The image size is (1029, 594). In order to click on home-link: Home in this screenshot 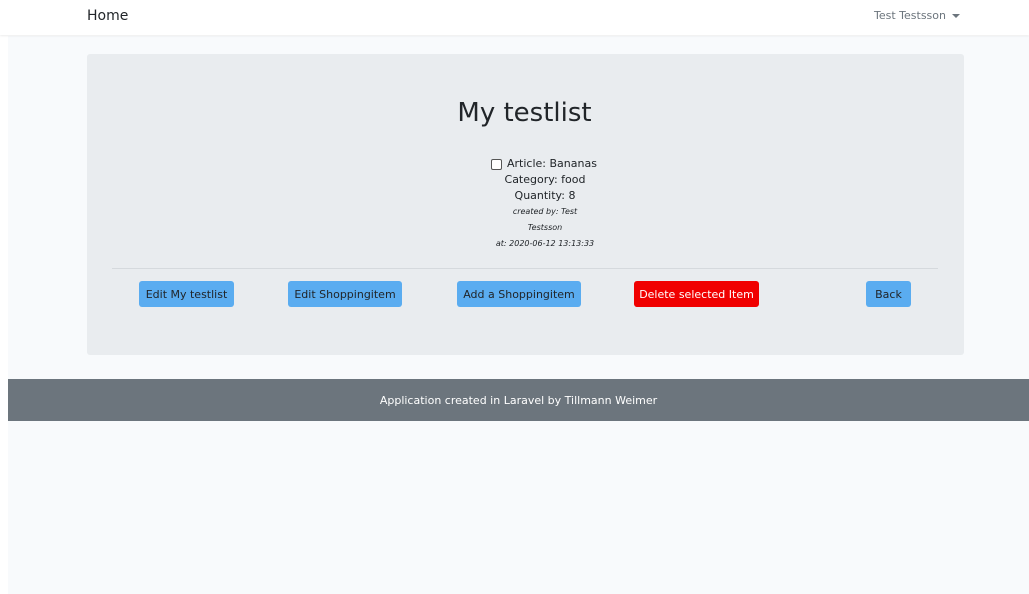, I will do `click(107, 16)`.